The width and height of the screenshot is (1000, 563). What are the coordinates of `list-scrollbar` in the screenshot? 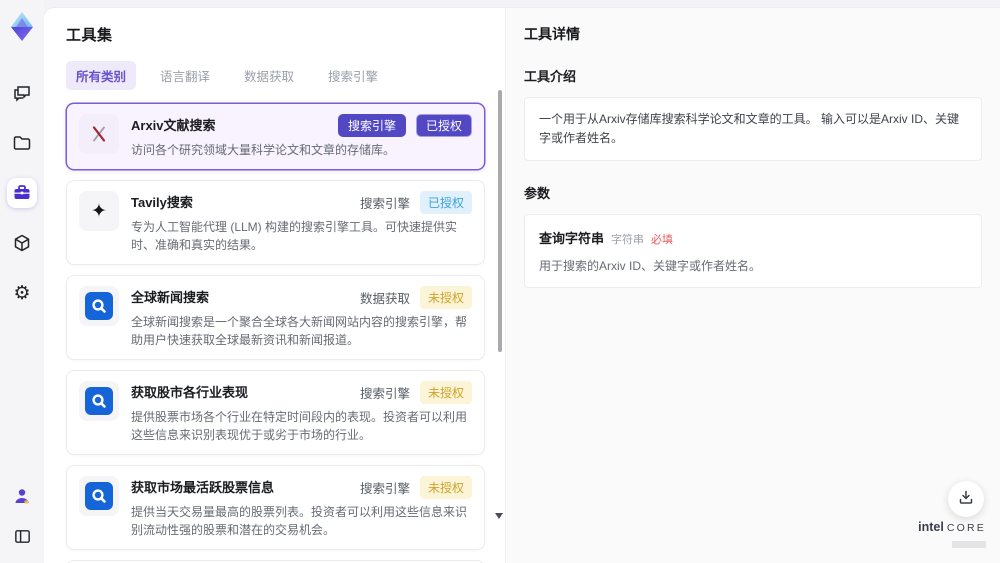 It's located at (500, 221).